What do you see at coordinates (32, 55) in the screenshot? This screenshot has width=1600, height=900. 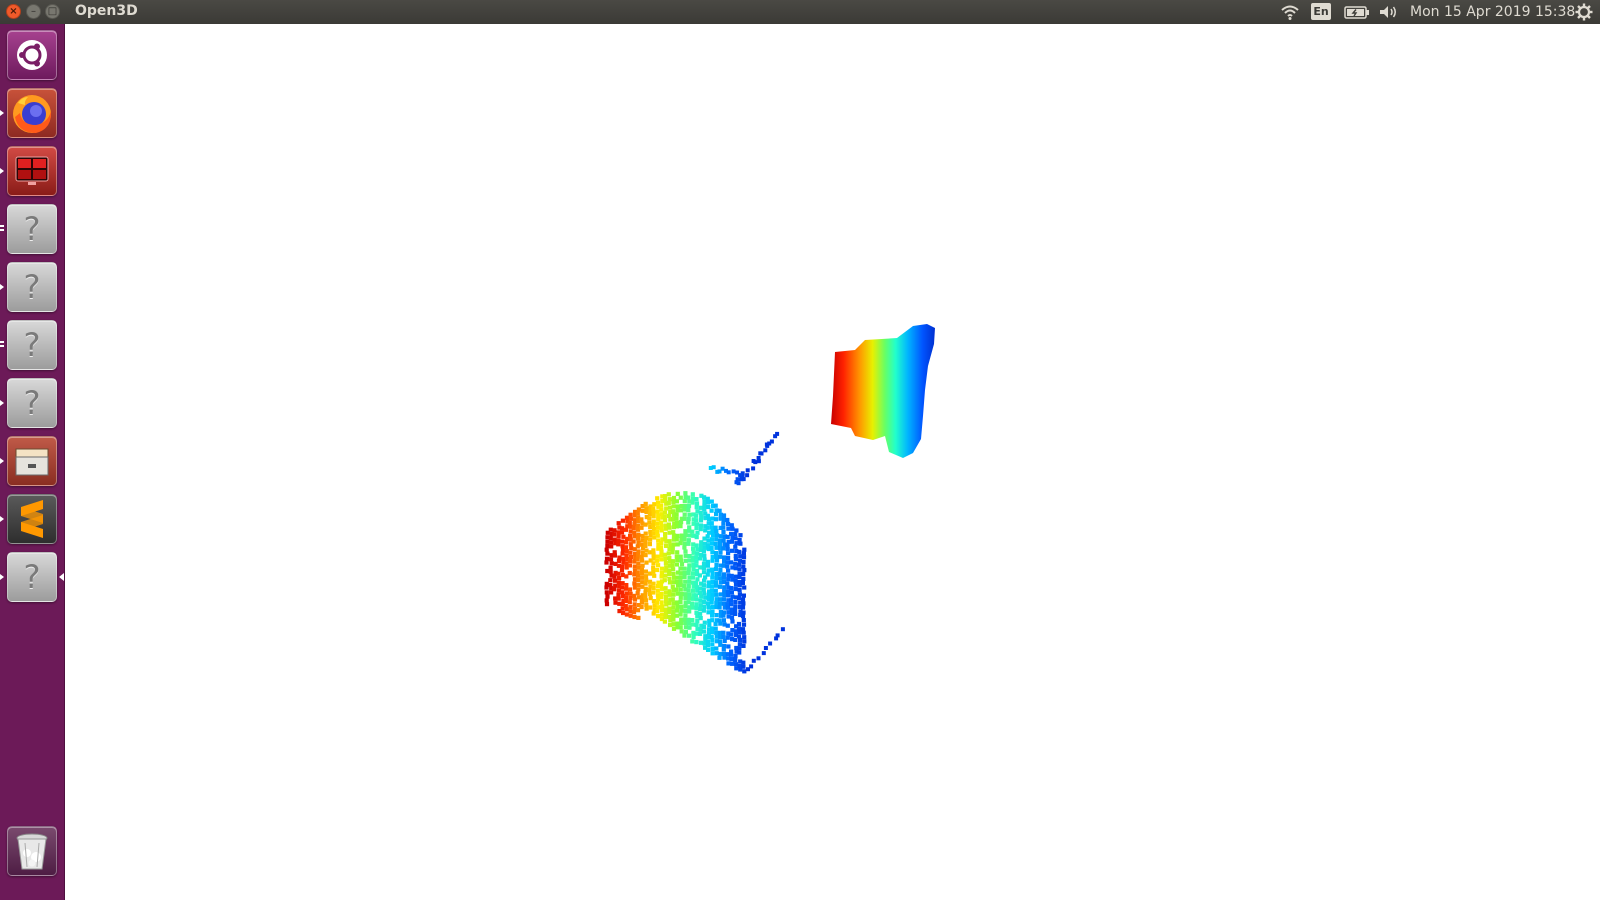 I see `launcher-item-ubuntu-dash` at bounding box center [32, 55].